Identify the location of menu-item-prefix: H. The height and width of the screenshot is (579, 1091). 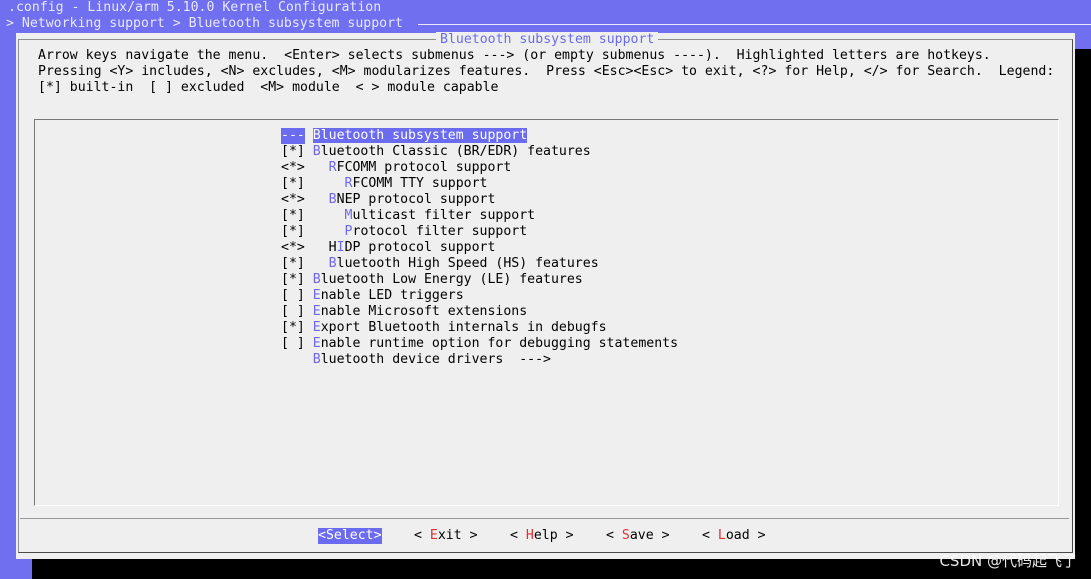
(332, 247).